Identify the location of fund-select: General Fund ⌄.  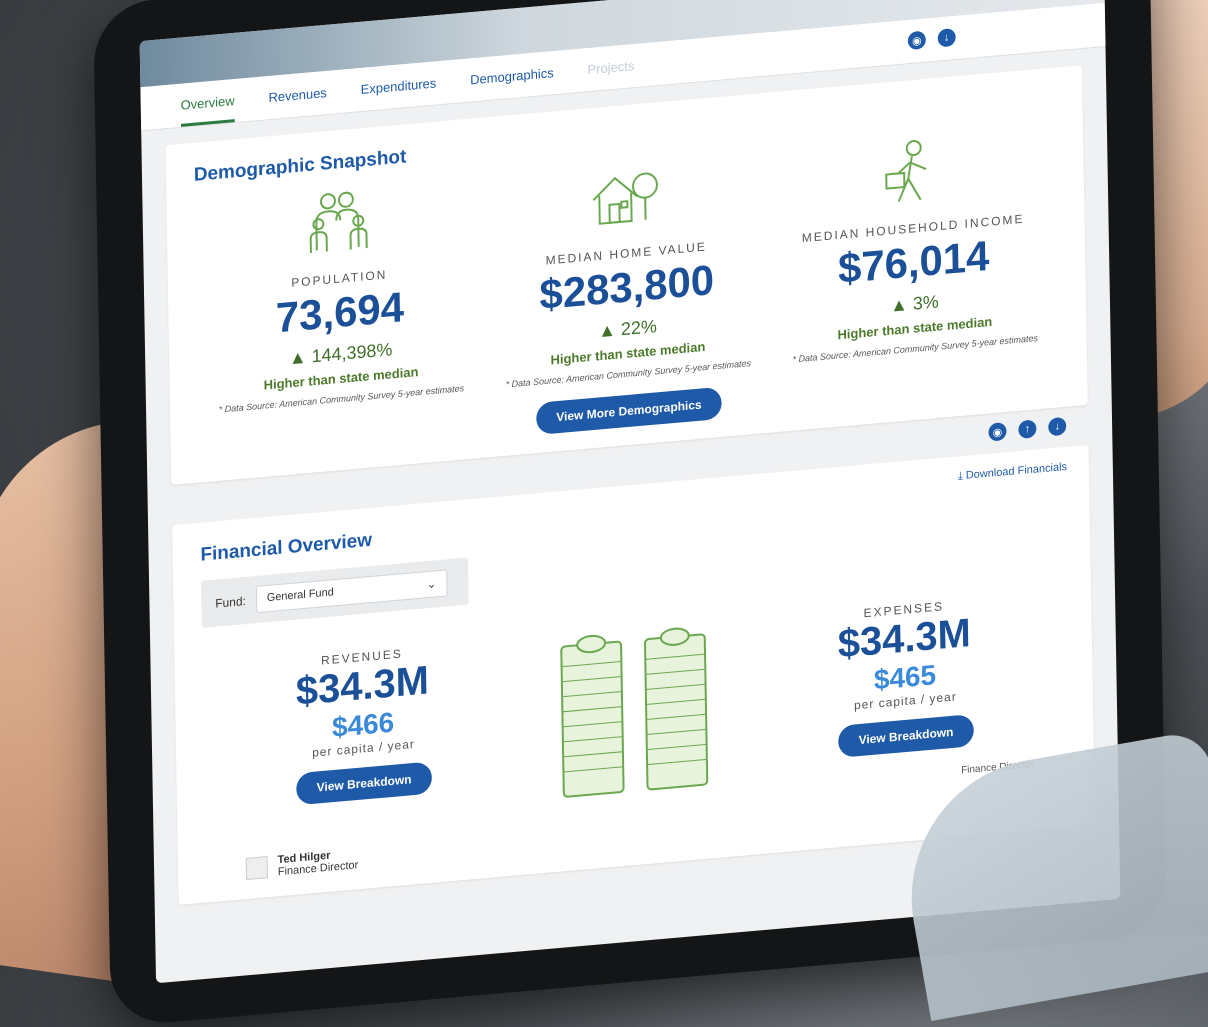
(351, 591).